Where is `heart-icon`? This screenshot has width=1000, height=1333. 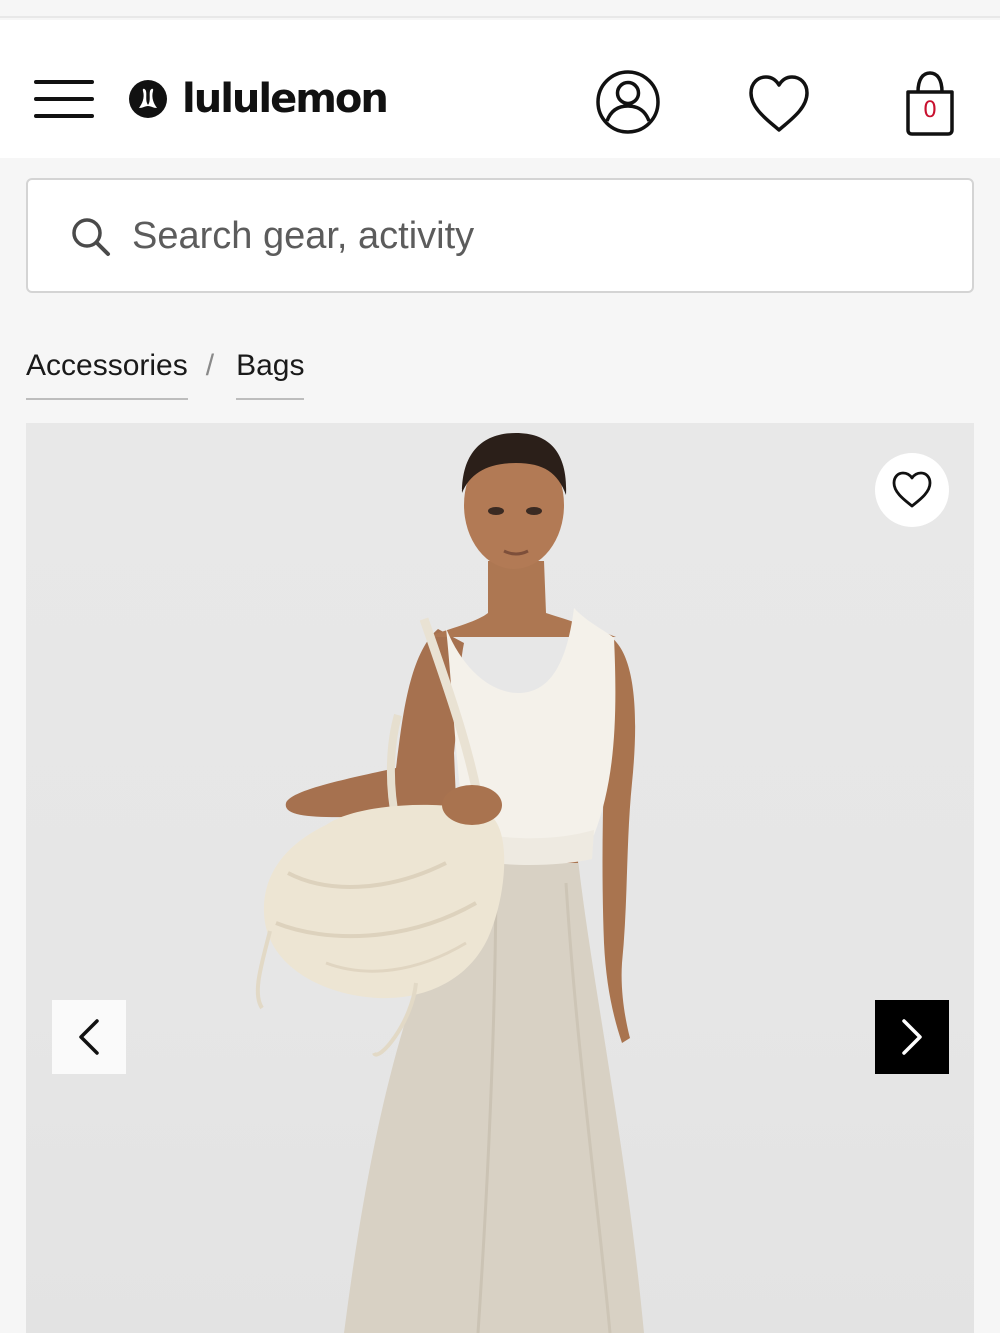 heart-icon is located at coordinates (912, 489).